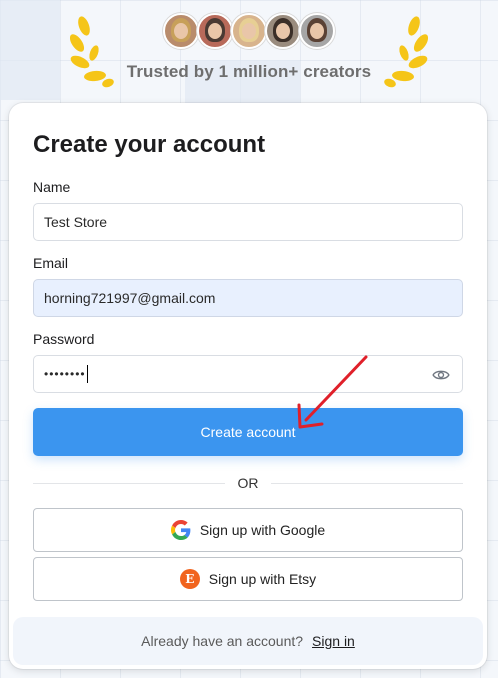 The height and width of the screenshot is (678, 498). I want to click on email-field: horning721997@gmail.com, so click(248, 298).